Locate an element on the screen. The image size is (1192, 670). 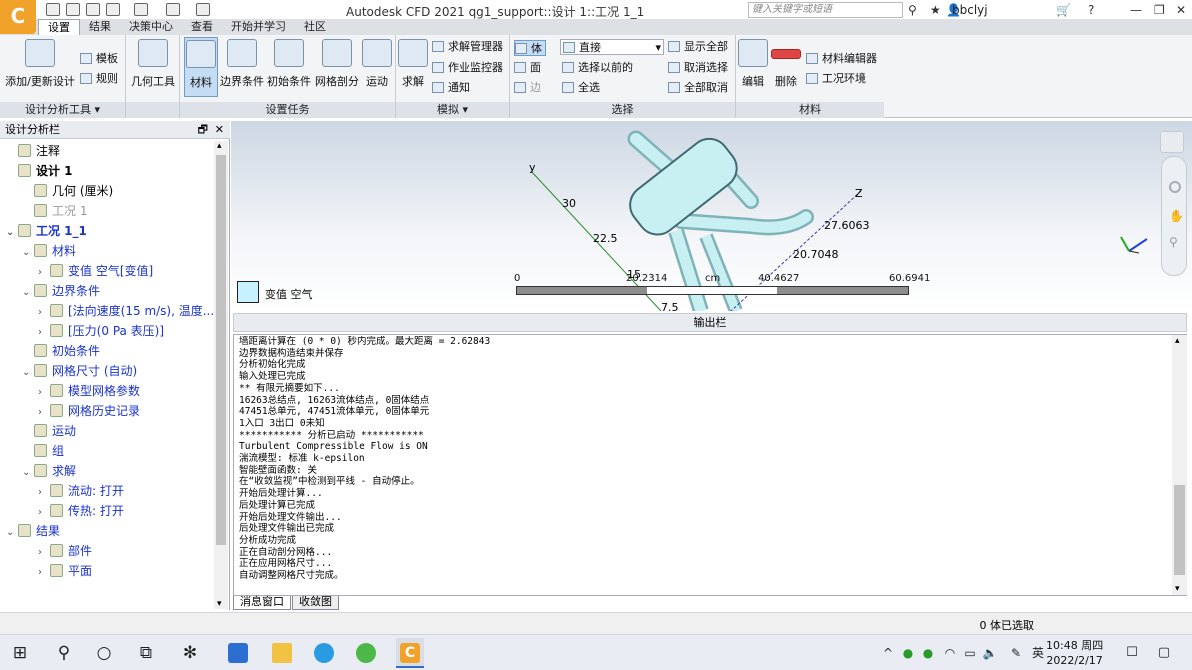
task-view-icon: ⧉ is located at coordinates (146, 653).